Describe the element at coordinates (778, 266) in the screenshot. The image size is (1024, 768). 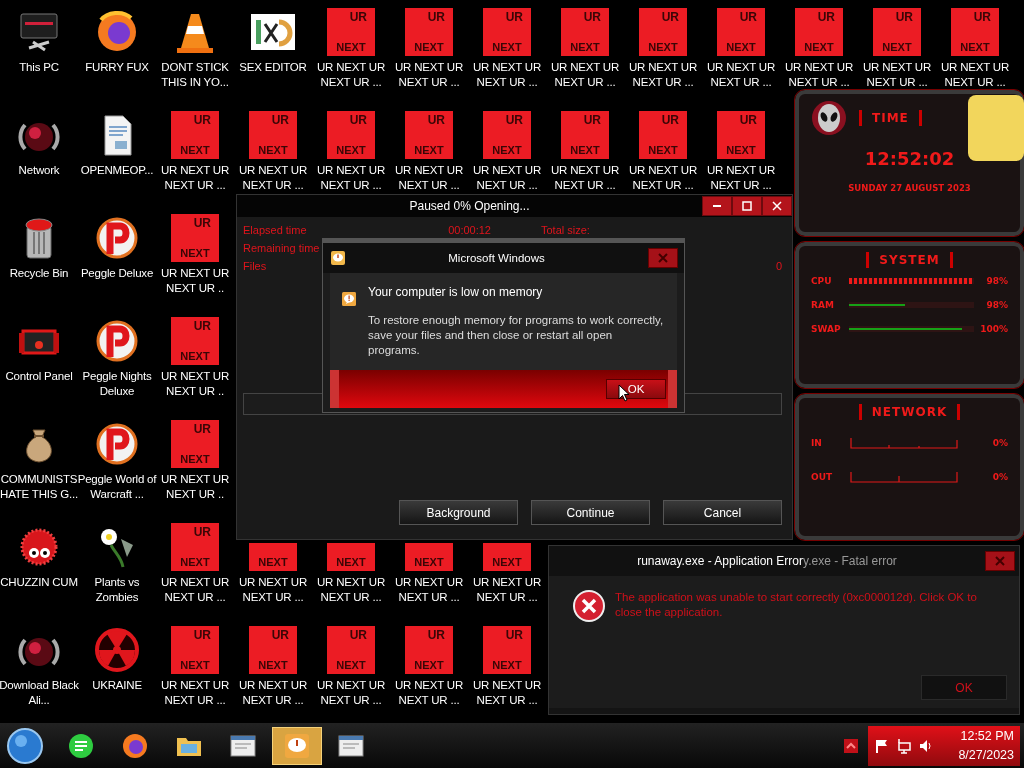
I see `stat-value: 0` at that location.